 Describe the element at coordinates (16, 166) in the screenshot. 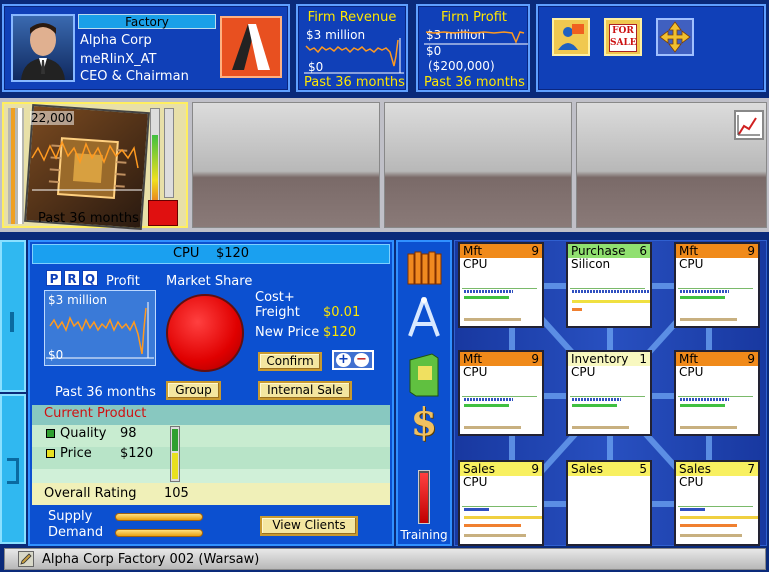

I see `slot-left-bars` at that location.